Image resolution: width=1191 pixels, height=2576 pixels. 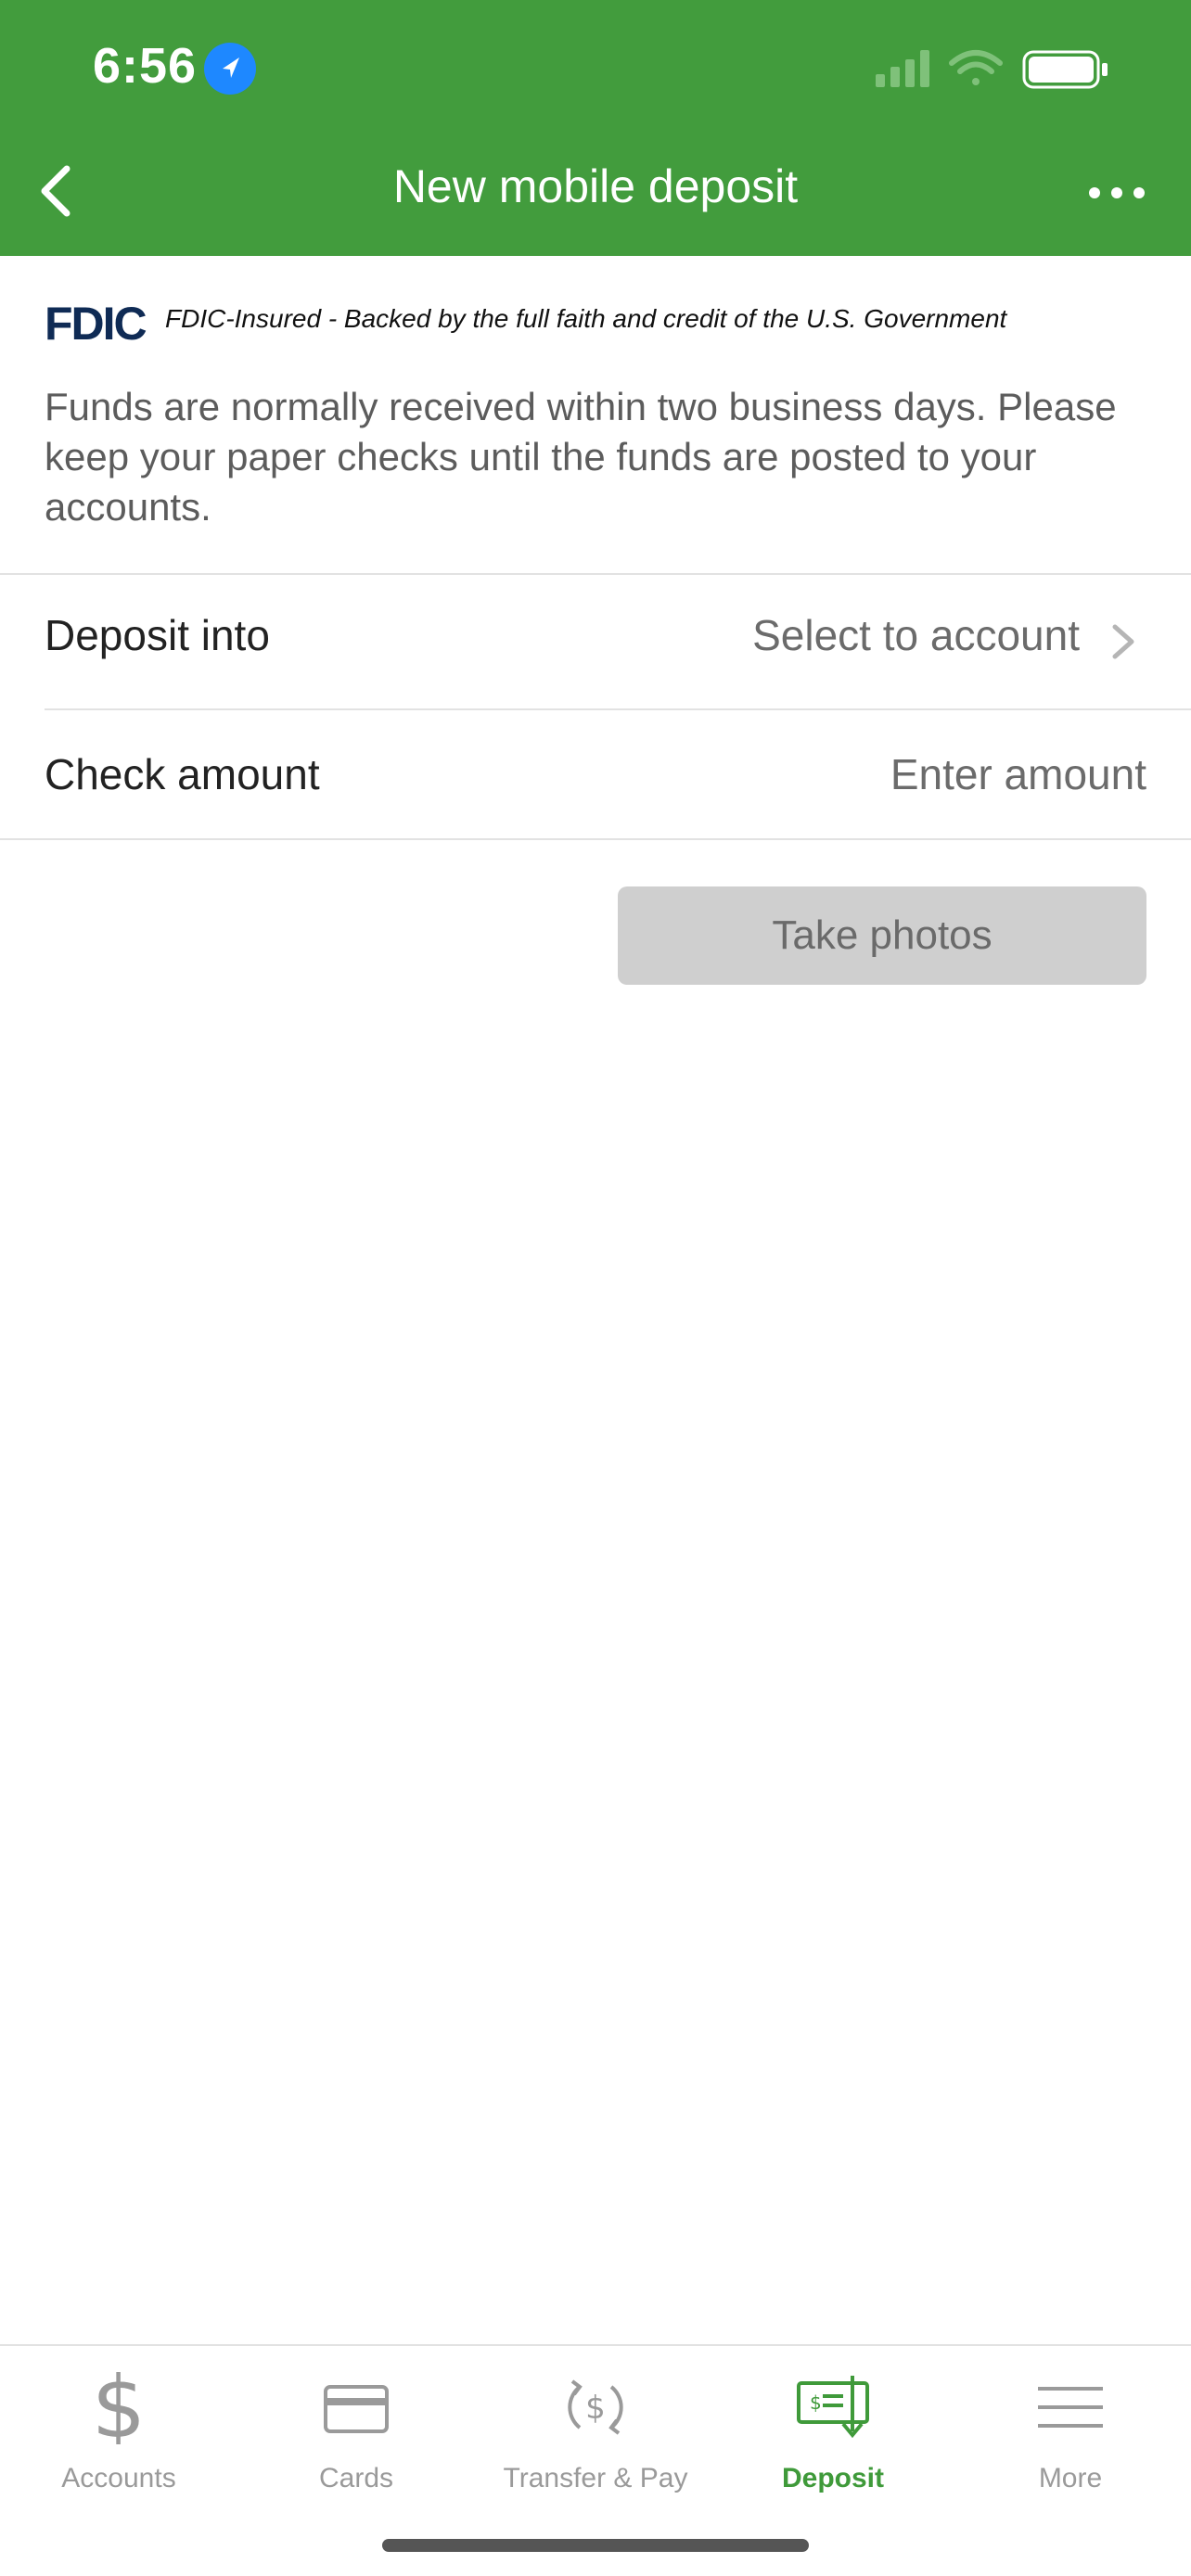 I want to click on tab-cards: Cards, so click(x=356, y=2431).